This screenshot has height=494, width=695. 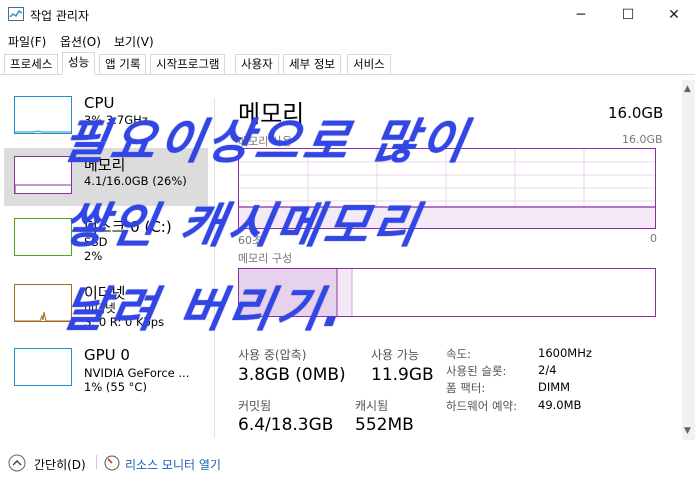 I want to click on tab-services: 서비스, so click(x=369, y=64).